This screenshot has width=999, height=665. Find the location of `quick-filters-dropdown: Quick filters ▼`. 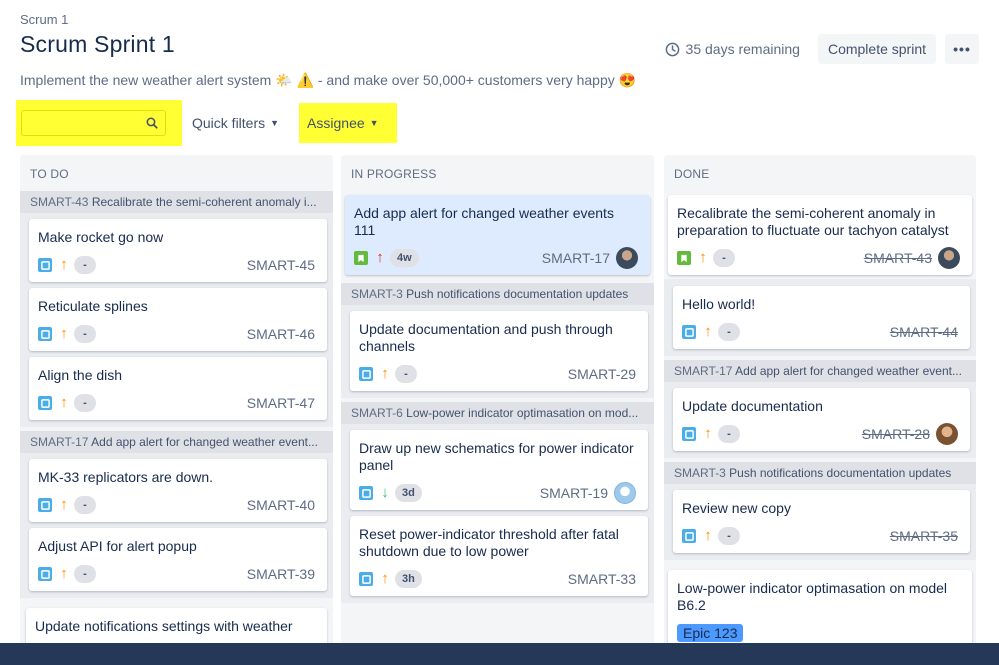

quick-filters-dropdown: Quick filters ▼ is located at coordinates (235, 123).